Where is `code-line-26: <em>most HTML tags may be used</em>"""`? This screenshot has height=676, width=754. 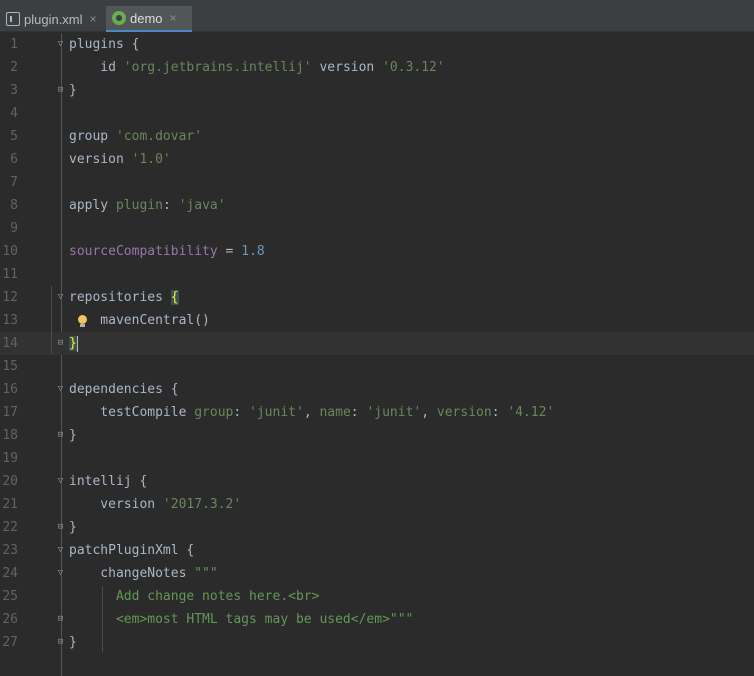 code-line-26: <em>most HTML tags may be used</em>""" is located at coordinates (241, 619).